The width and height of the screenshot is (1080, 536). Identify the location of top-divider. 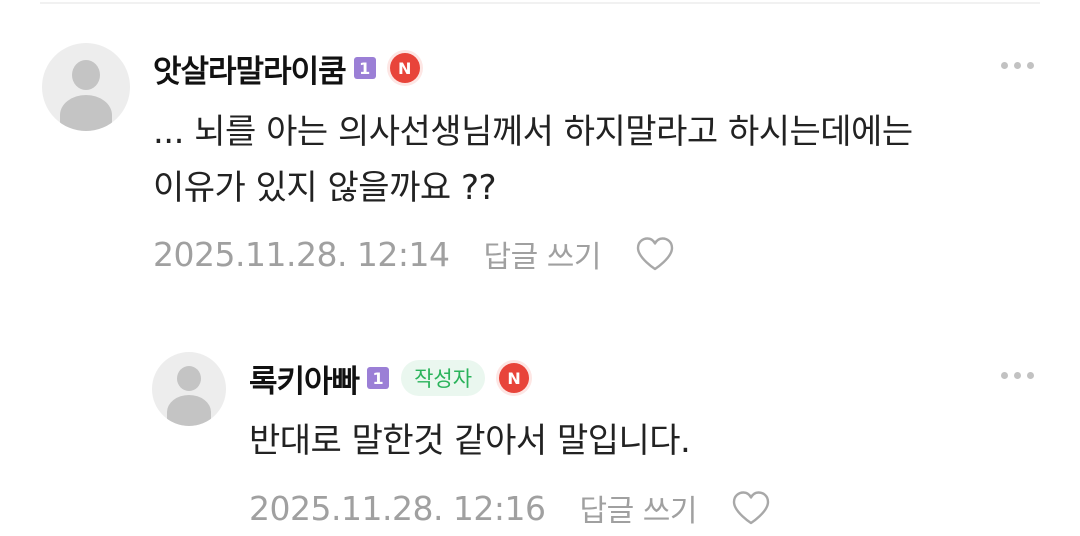
(540, 3).